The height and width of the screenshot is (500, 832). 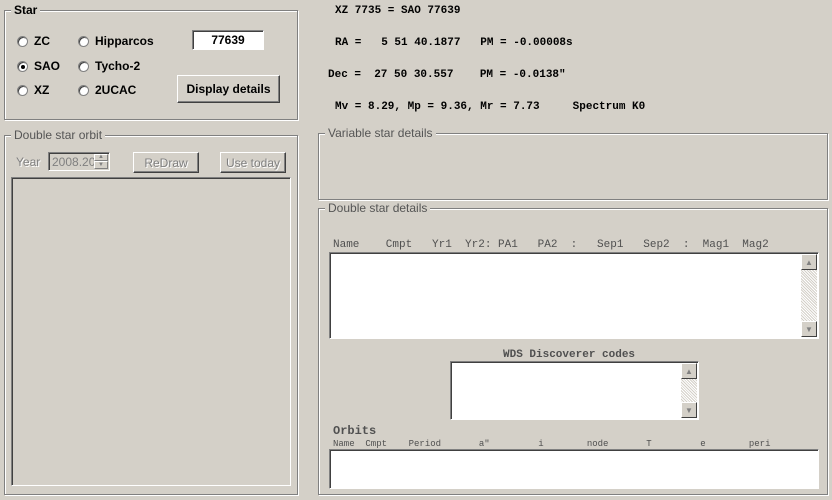 What do you see at coordinates (83, 66) in the screenshot?
I see `radio-tycho2-indicator` at bounding box center [83, 66].